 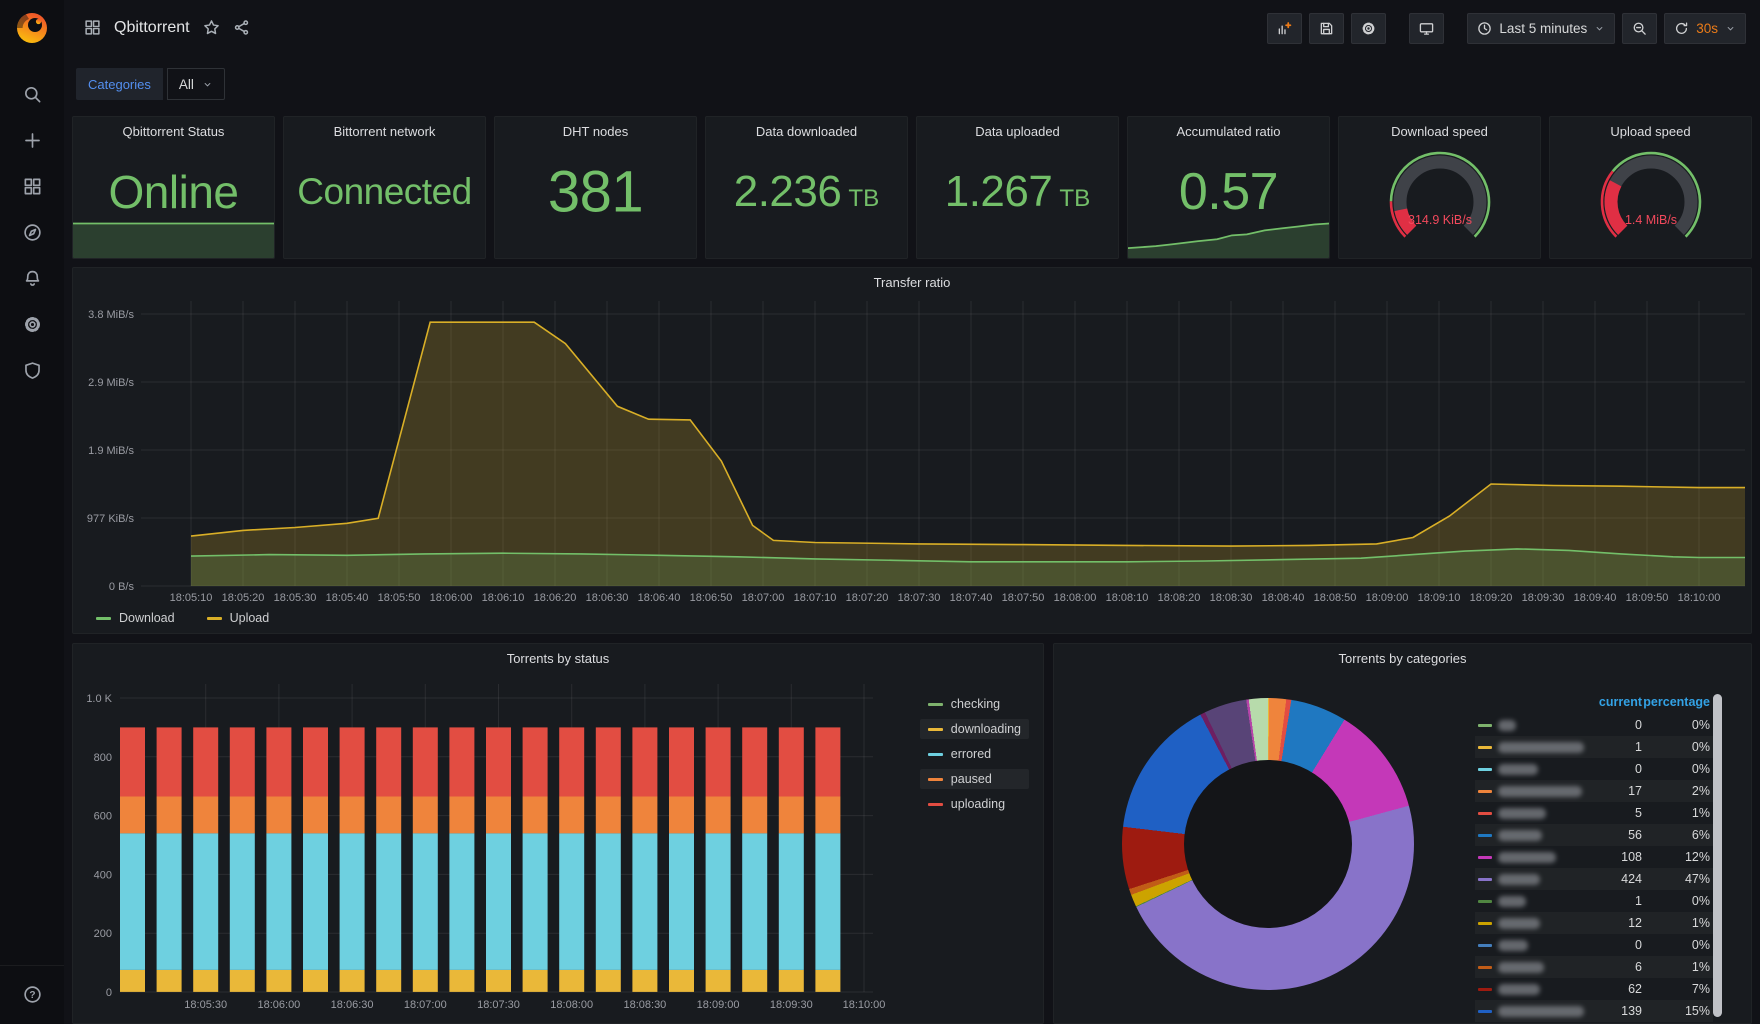 What do you see at coordinates (1402, 658) in the screenshot?
I see `panel-title: Torrents by categories` at bounding box center [1402, 658].